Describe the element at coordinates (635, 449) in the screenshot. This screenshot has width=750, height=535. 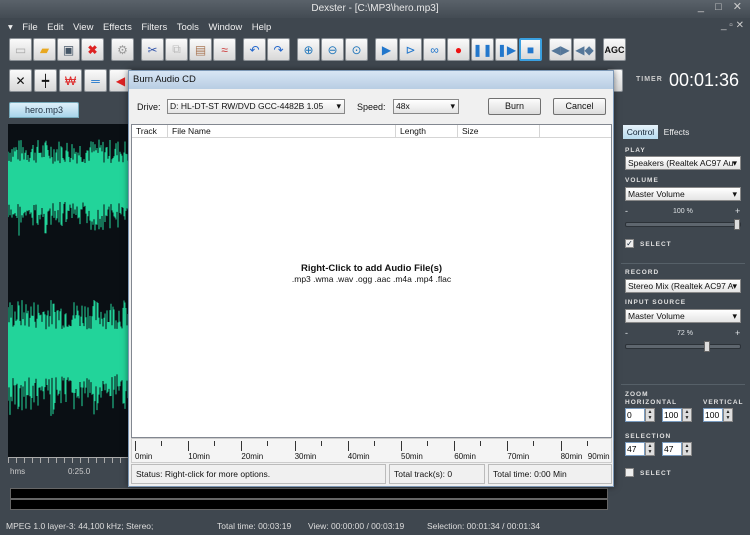
I see `selection-from-input` at that location.